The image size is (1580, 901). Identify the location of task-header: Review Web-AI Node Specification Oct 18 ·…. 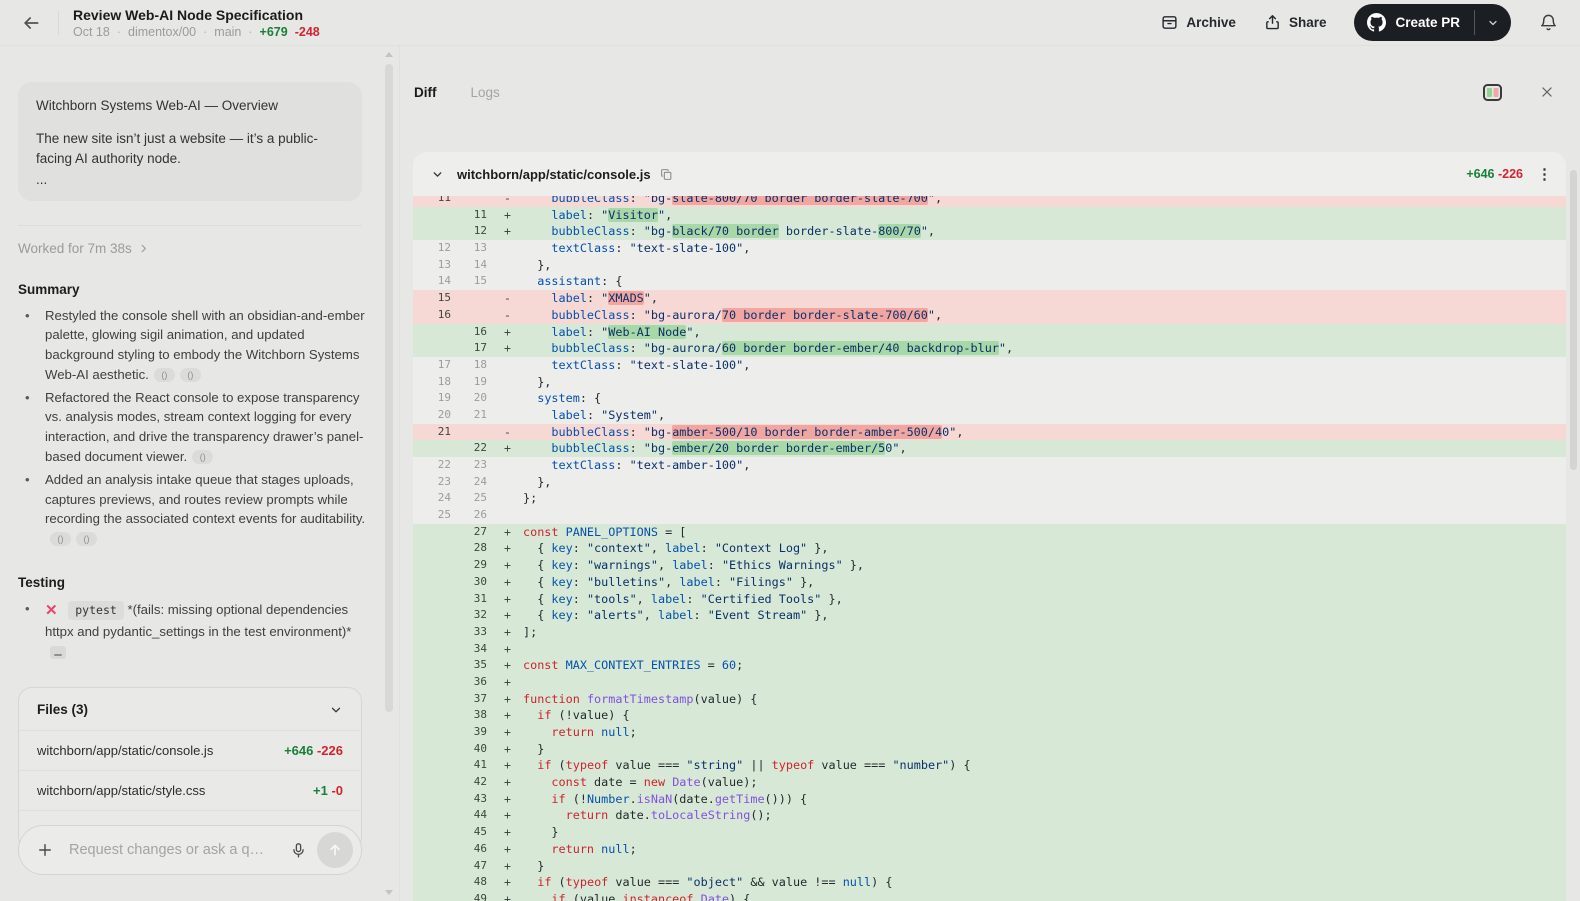
(196, 22).